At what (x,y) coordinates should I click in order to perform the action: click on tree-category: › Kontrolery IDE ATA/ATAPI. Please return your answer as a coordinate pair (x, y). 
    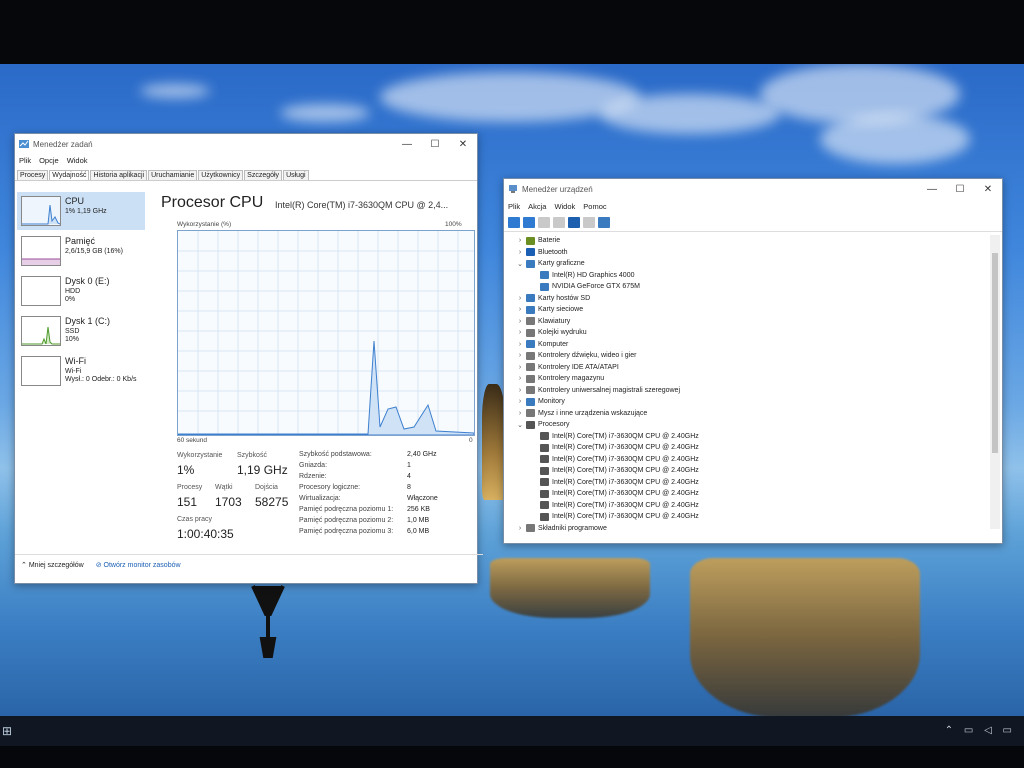
    Looking at the image, I should click on (567, 368).